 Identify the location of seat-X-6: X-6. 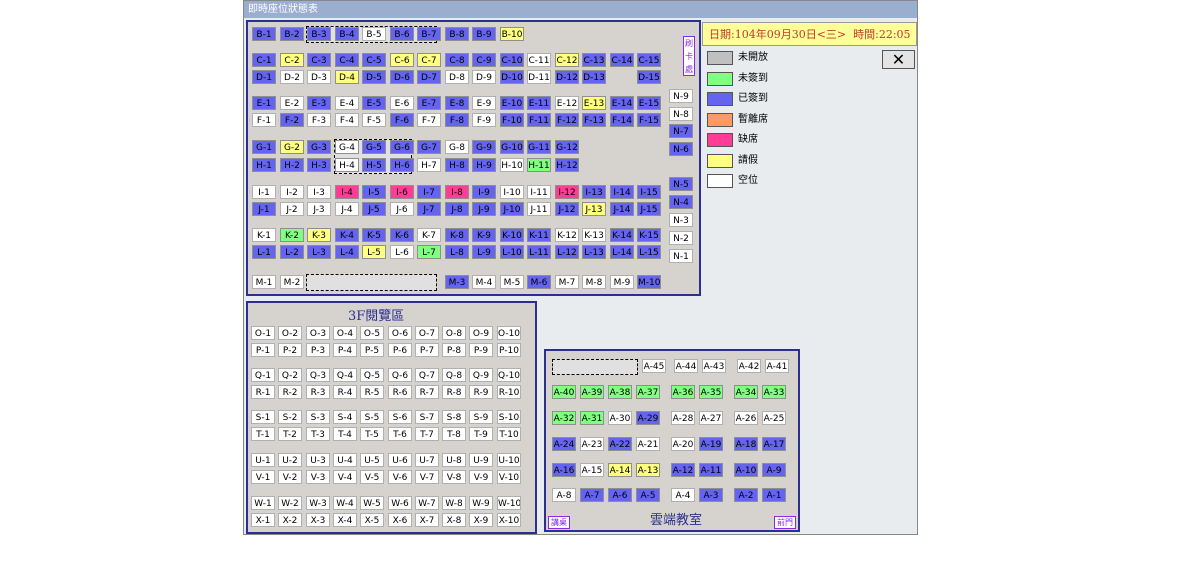
(400, 520).